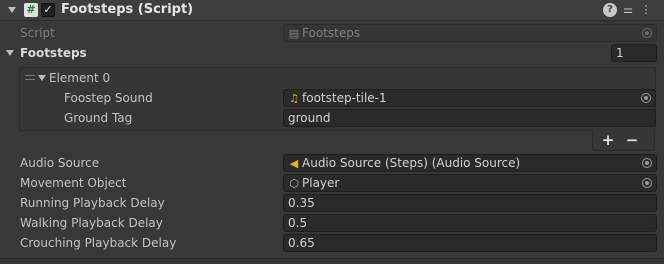 The image size is (664, 264). Describe the element at coordinates (10, 53) in the screenshot. I see `footsteps-foldout-icon` at that location.